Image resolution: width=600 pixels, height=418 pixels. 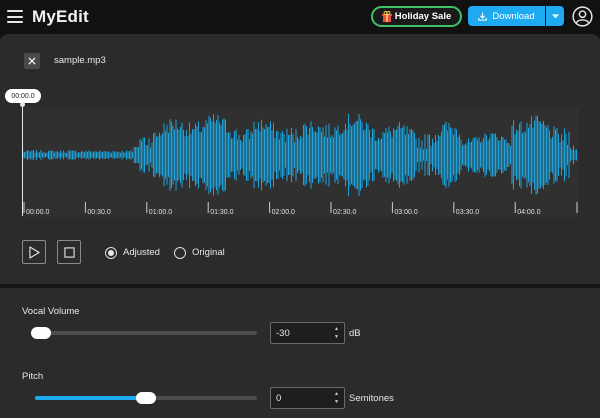 I want to click on play-icon, so click(x=34, y=252).